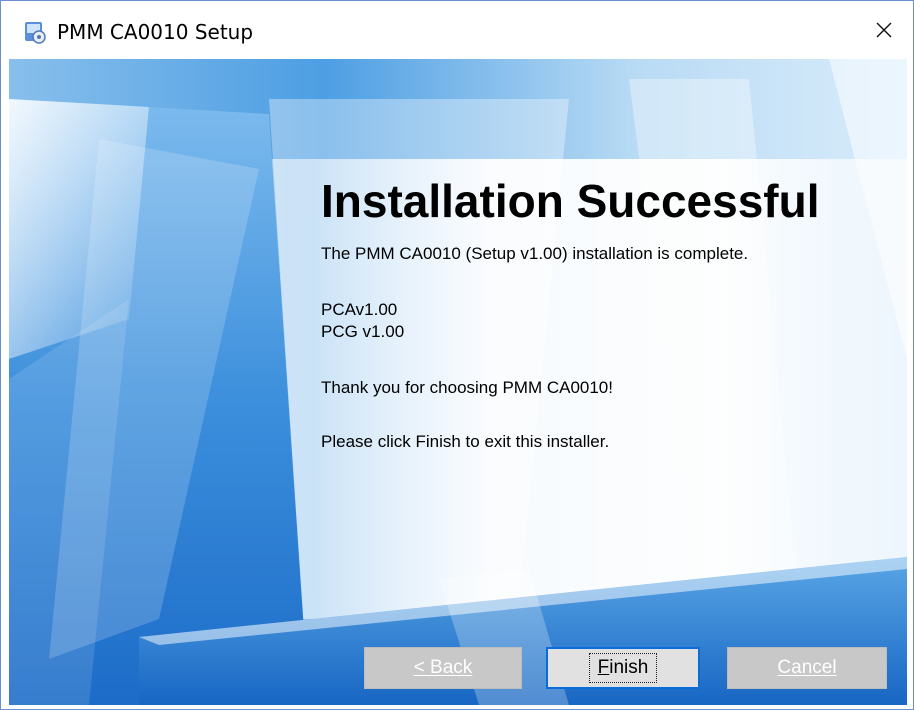 Image resolution: width=914 pixels, height=710 pixels. Describe the element at coordinates (359, 309) in the screenshot. I see `component-version-pca: PCAv1.00` at that location.